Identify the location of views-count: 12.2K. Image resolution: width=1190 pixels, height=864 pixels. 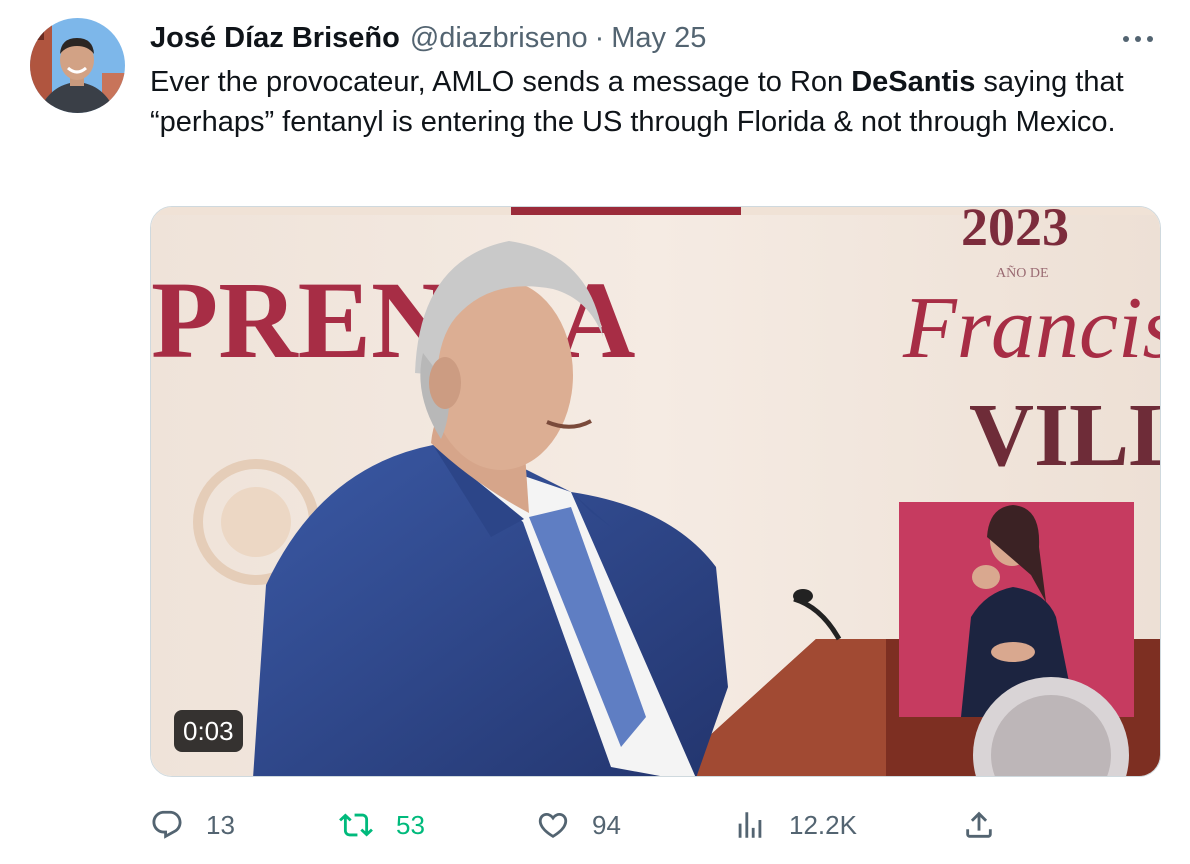
(823, 824).